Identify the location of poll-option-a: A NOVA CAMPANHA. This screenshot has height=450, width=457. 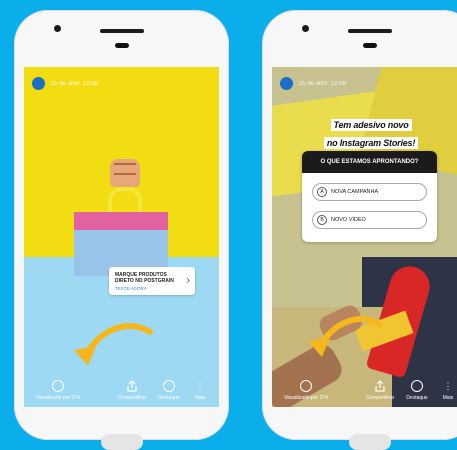
(369, 192).